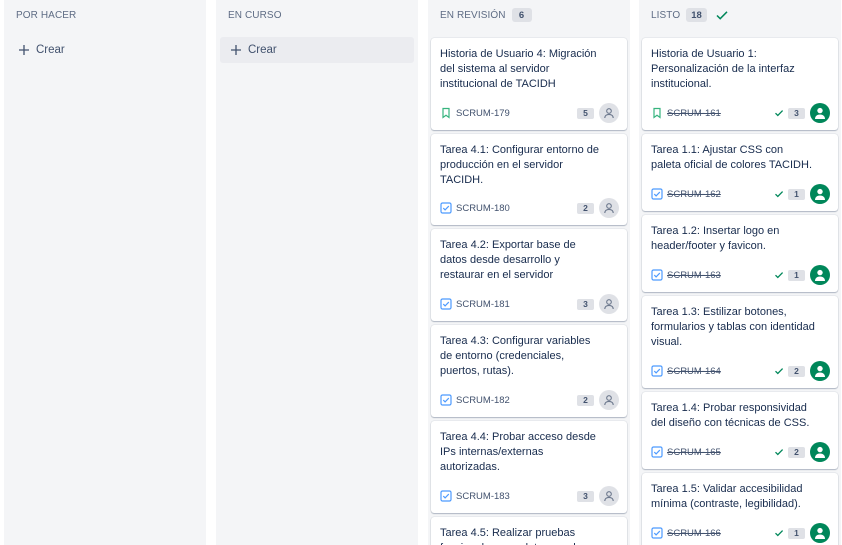 The width and height of the screenshot is (842, 545). I want to click on issue-key: SCRUM-181, so click(483, 304).